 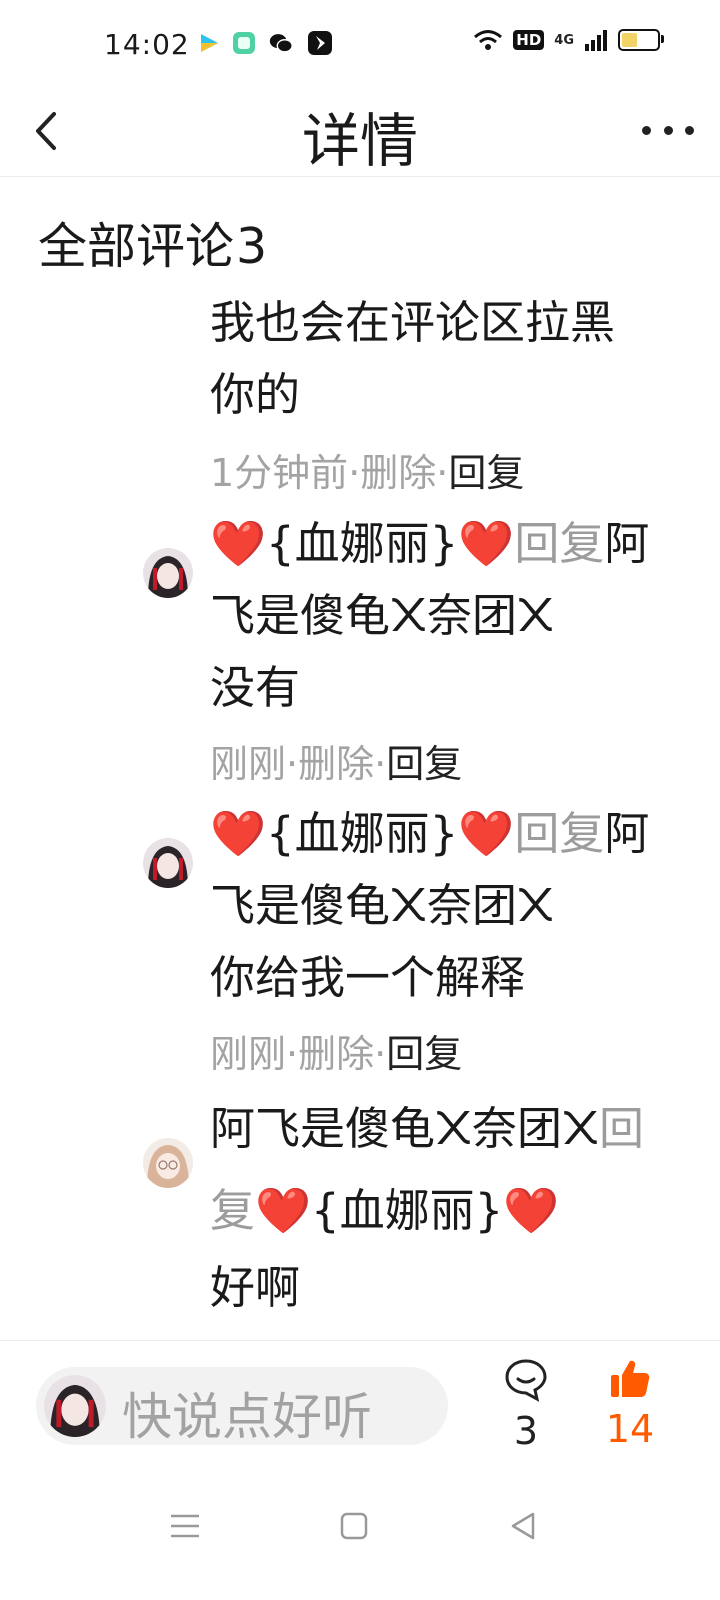 I want to click on comment-input: 快说点好听, so click(x=242, y=1406).